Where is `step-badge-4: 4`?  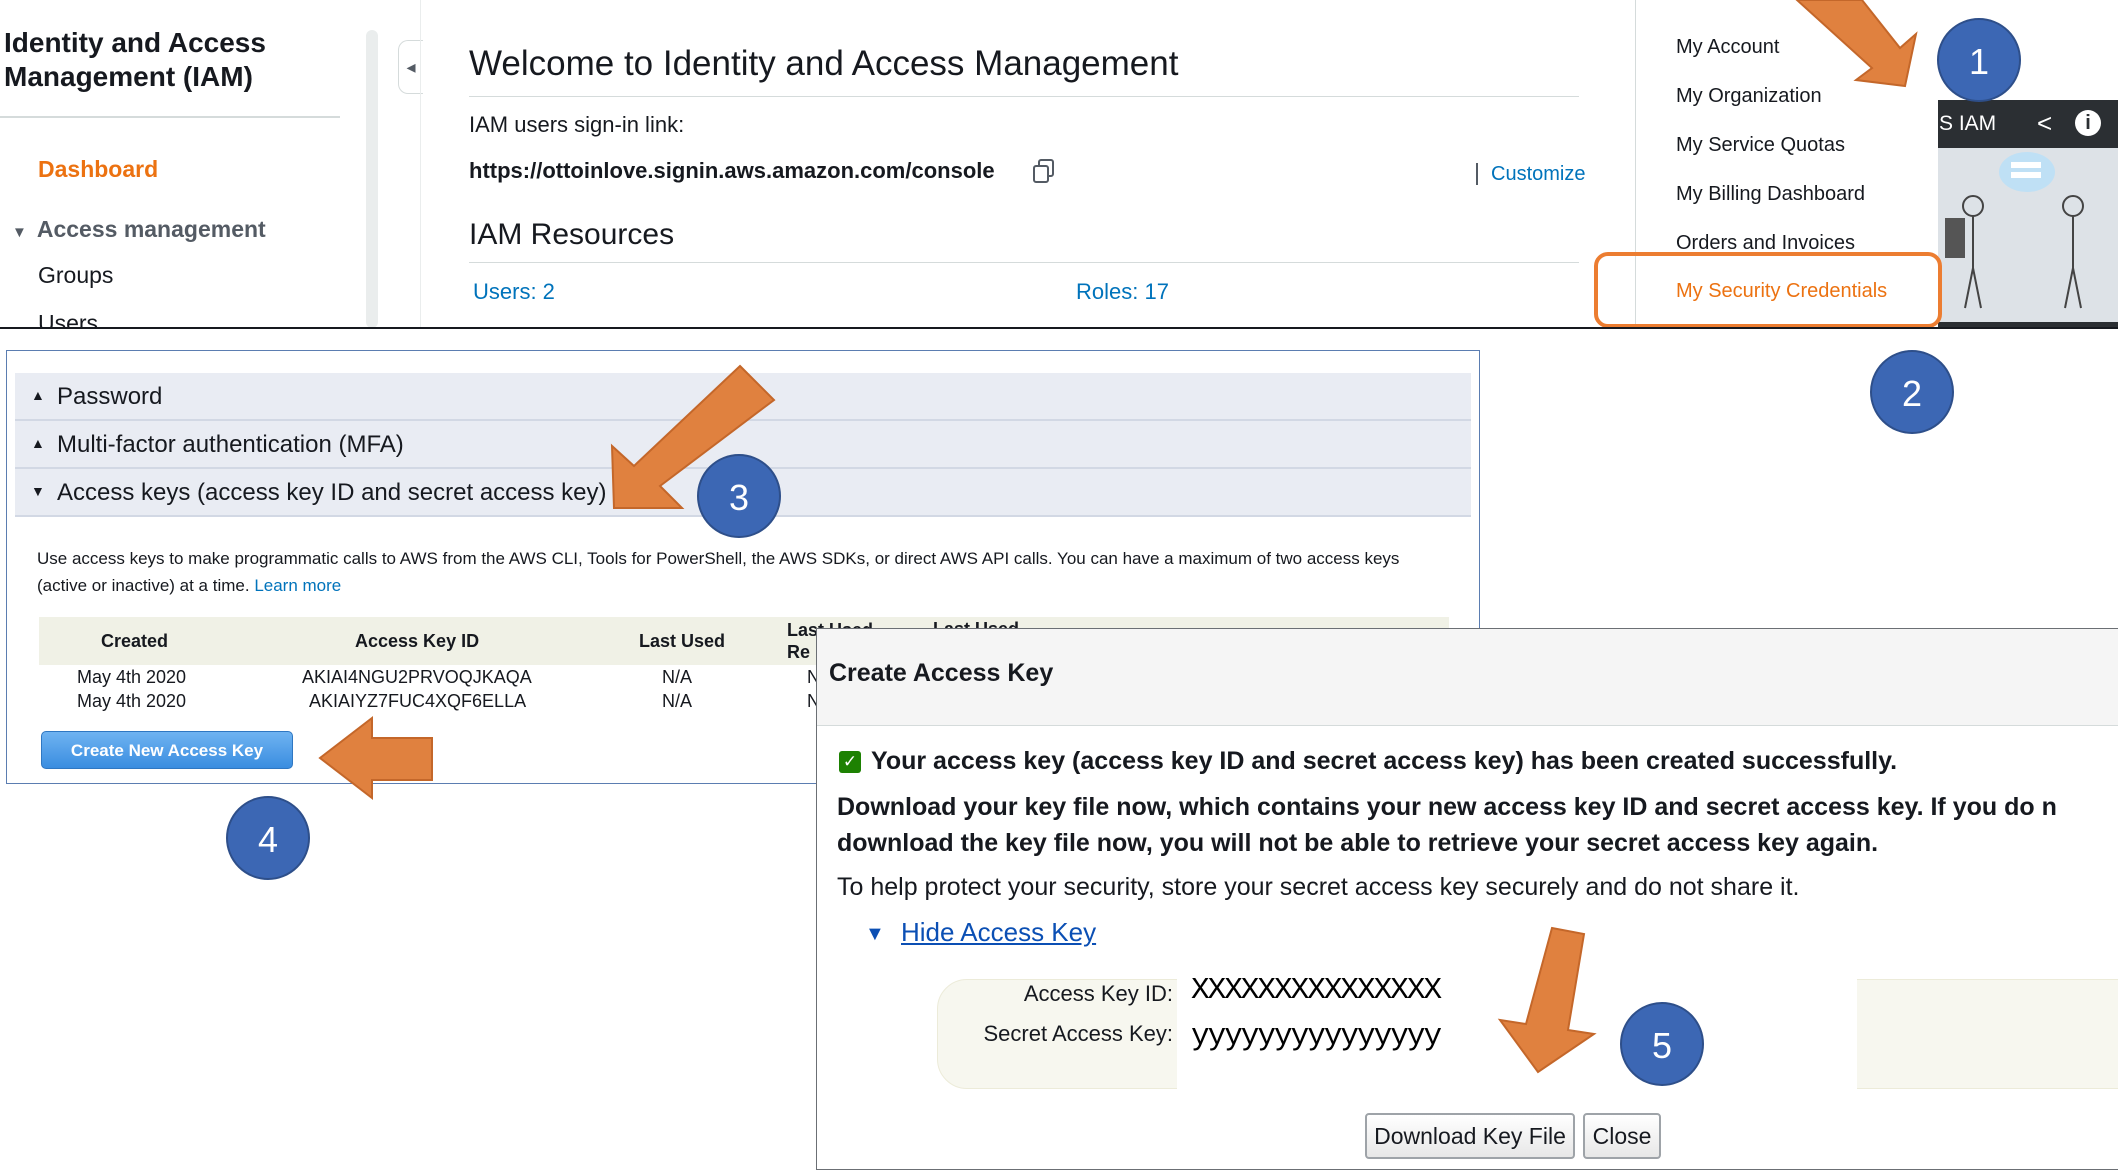
step-badge-4: 4 is located at coordinates (268, 838).